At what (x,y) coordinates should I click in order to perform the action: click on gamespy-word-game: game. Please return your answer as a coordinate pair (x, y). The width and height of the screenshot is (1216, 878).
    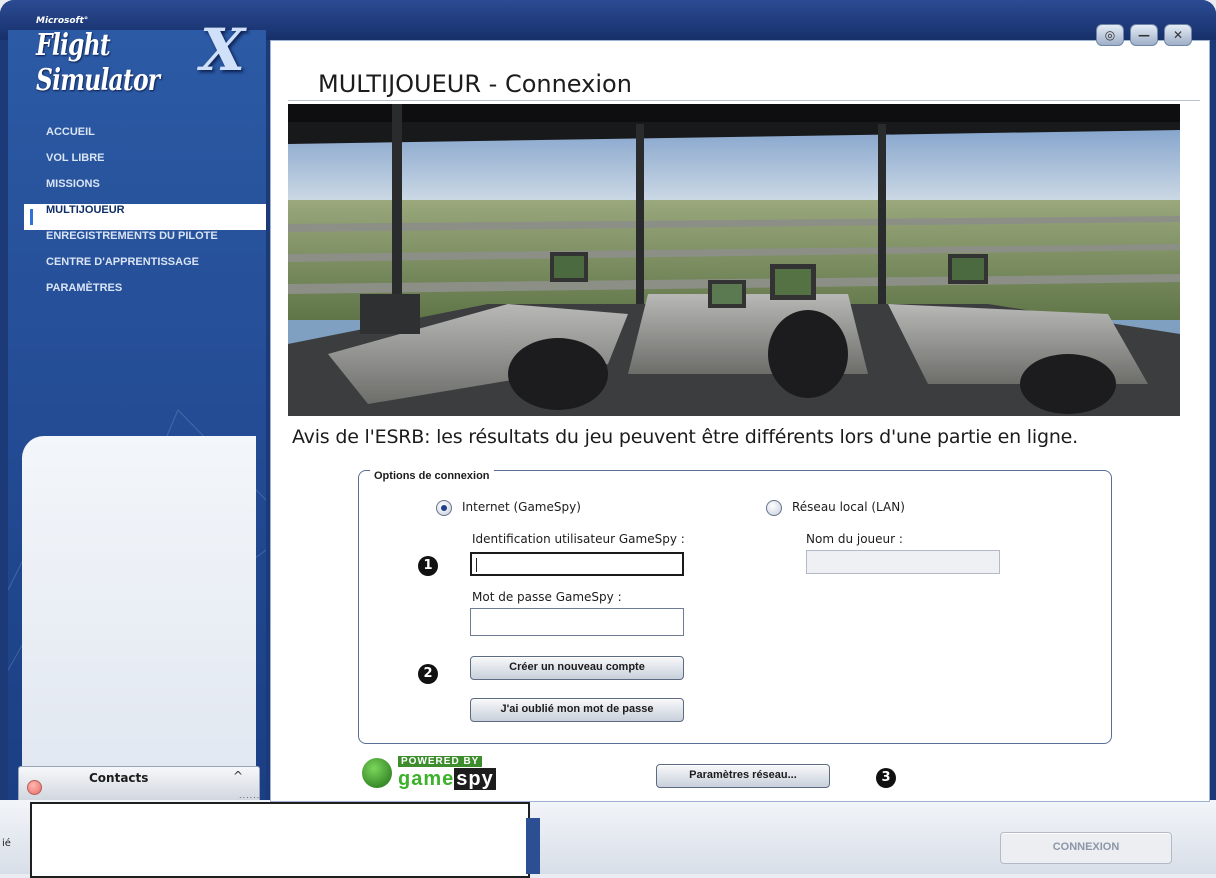
    Looking at the image, I should click on (426, 779).